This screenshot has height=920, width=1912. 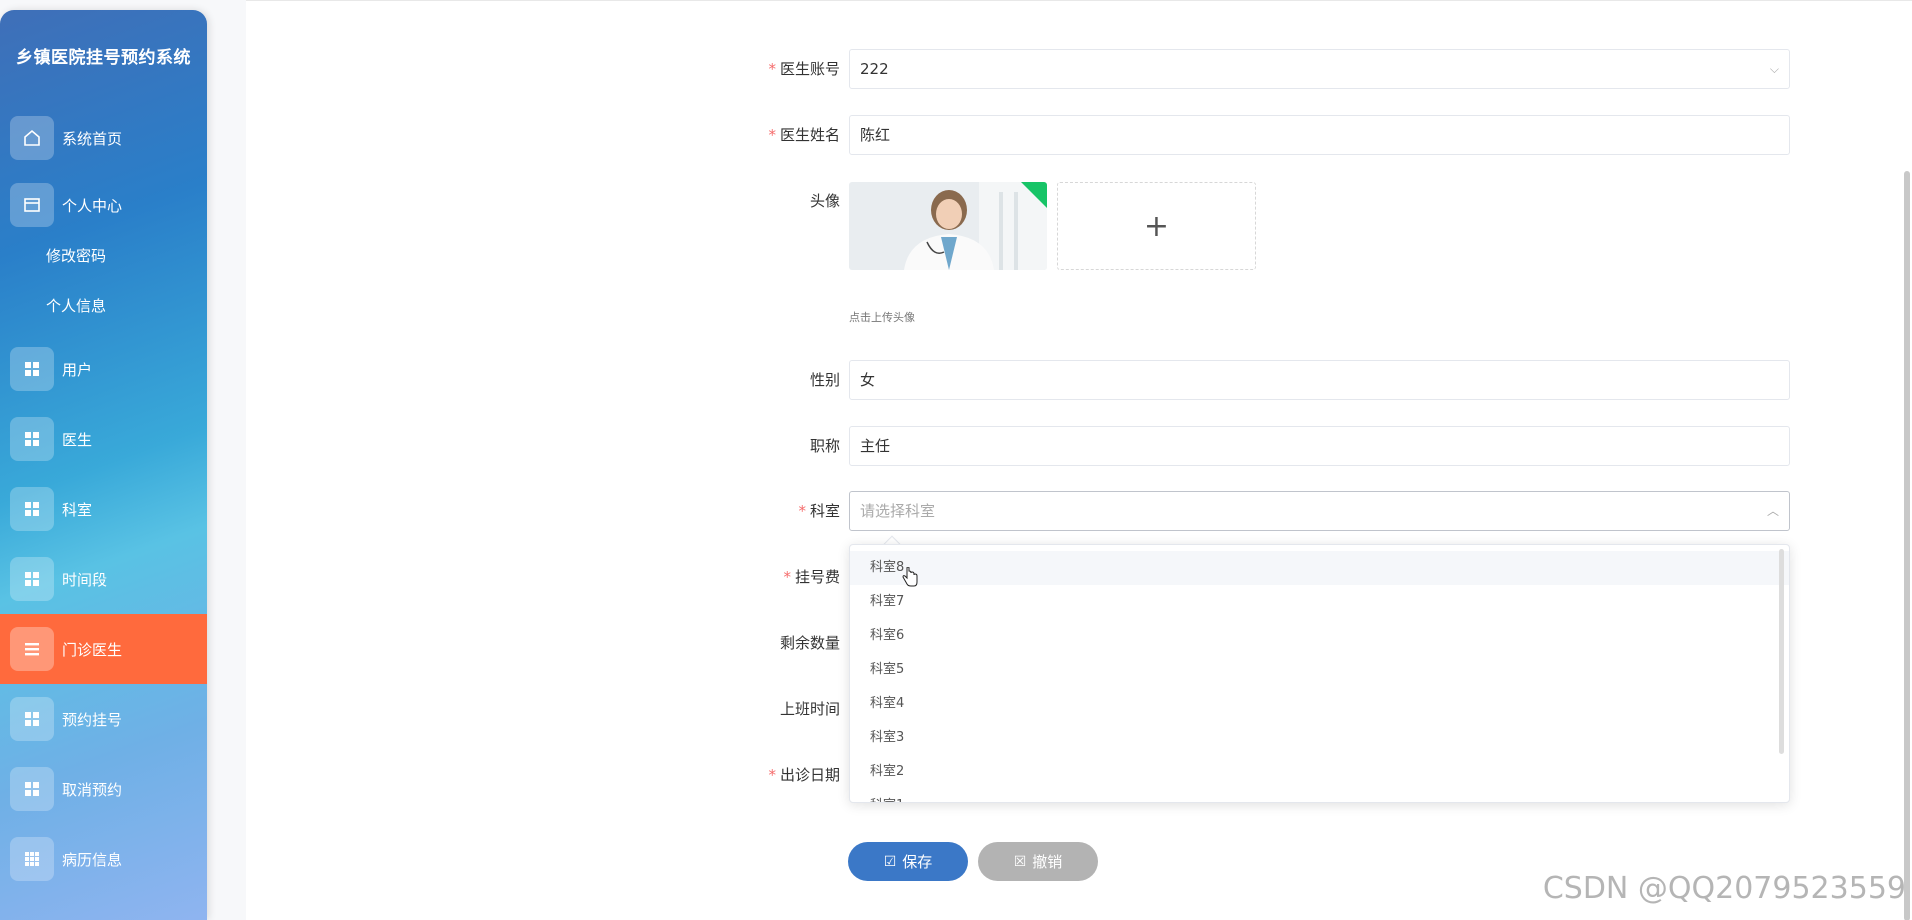 I want to click on sidebar-item-label: 用户, so click(x=77, y=369).